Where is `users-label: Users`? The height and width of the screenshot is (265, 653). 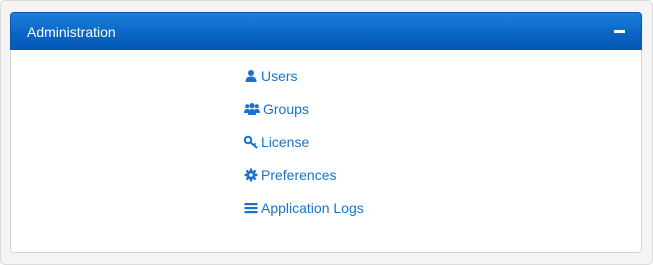
users-label: Users is located at coordinates (279, 76).